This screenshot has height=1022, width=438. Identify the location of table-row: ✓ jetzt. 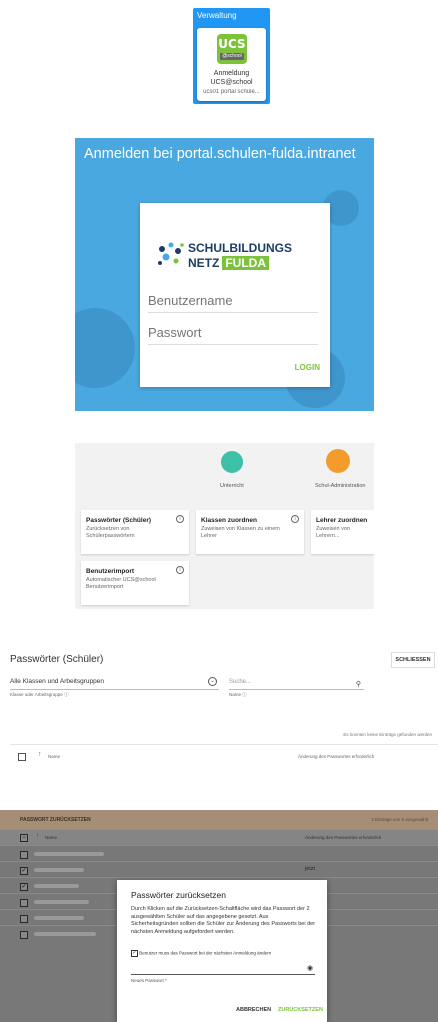
(219, 869).